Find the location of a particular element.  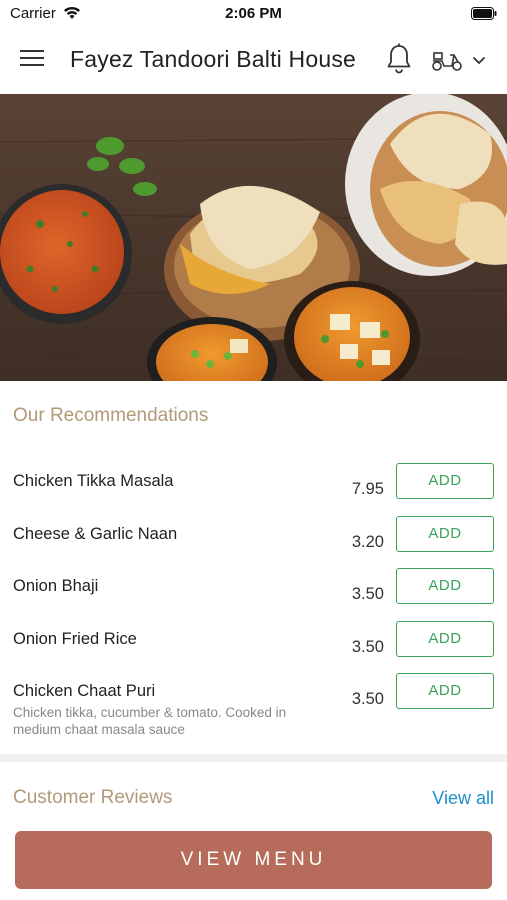

item-name: Chicken Tikka Masala is located at coordinates (93, 481).